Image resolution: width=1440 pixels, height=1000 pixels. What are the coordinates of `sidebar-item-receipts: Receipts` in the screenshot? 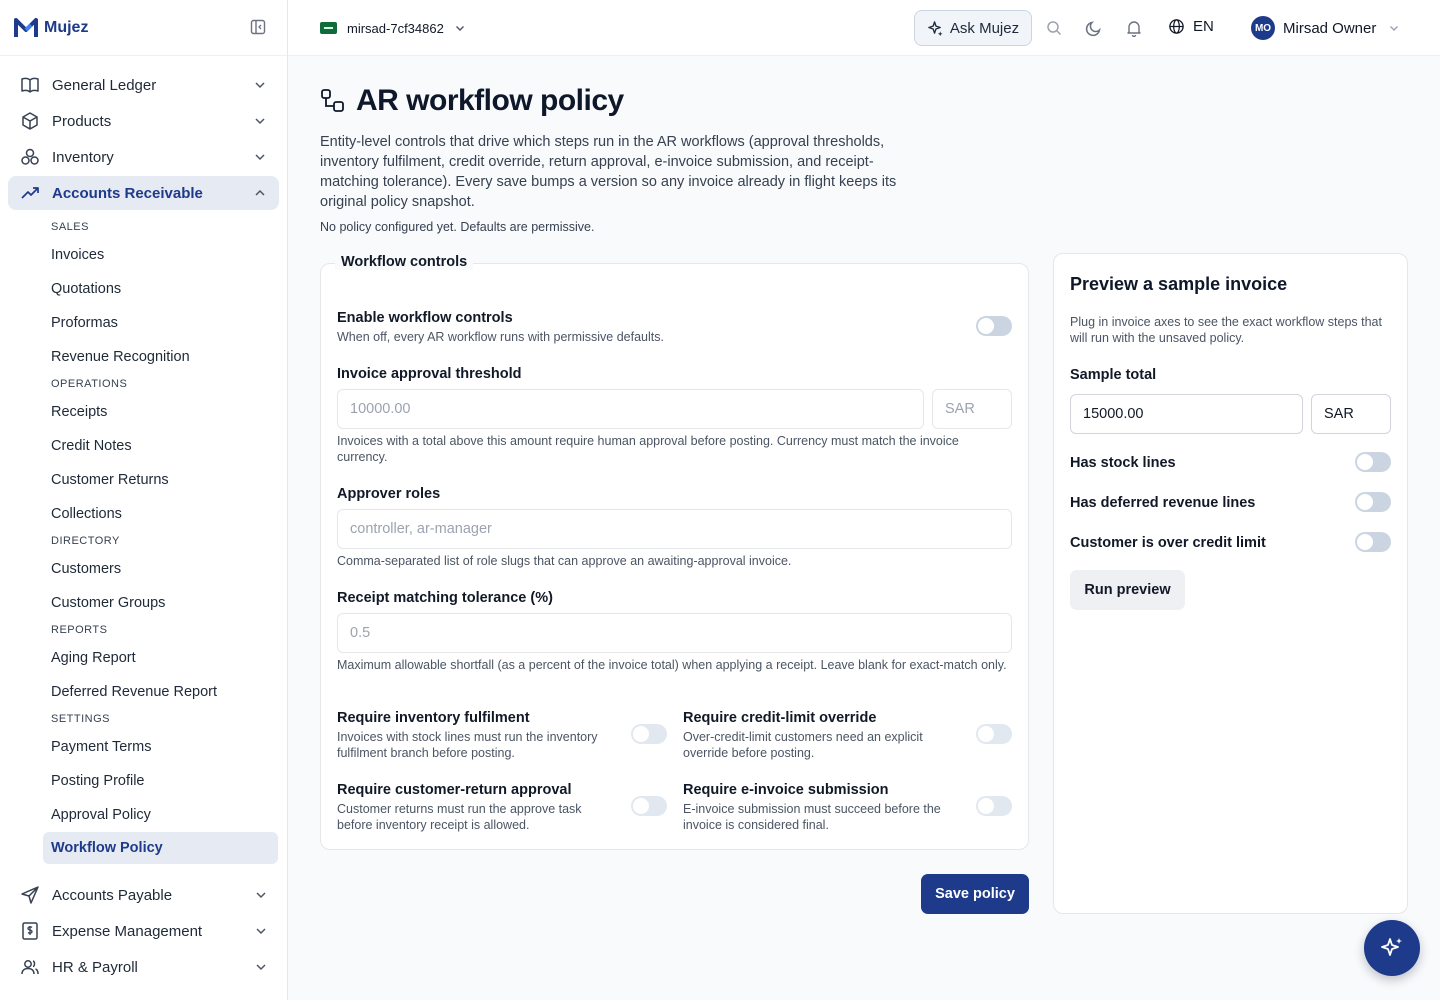 It's located at (169, 412).